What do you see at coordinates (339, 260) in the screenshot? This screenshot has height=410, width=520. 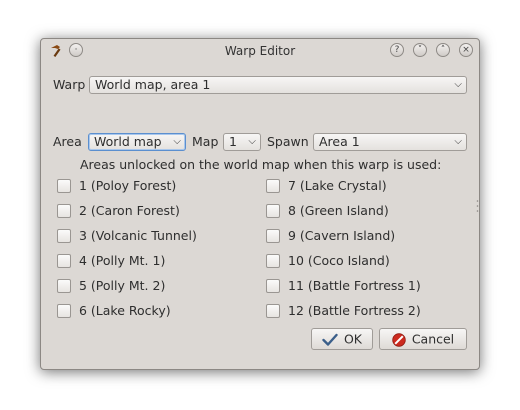 I see `checkbox-label: 10 (Coco Island)` at bounding box center [339, 260].